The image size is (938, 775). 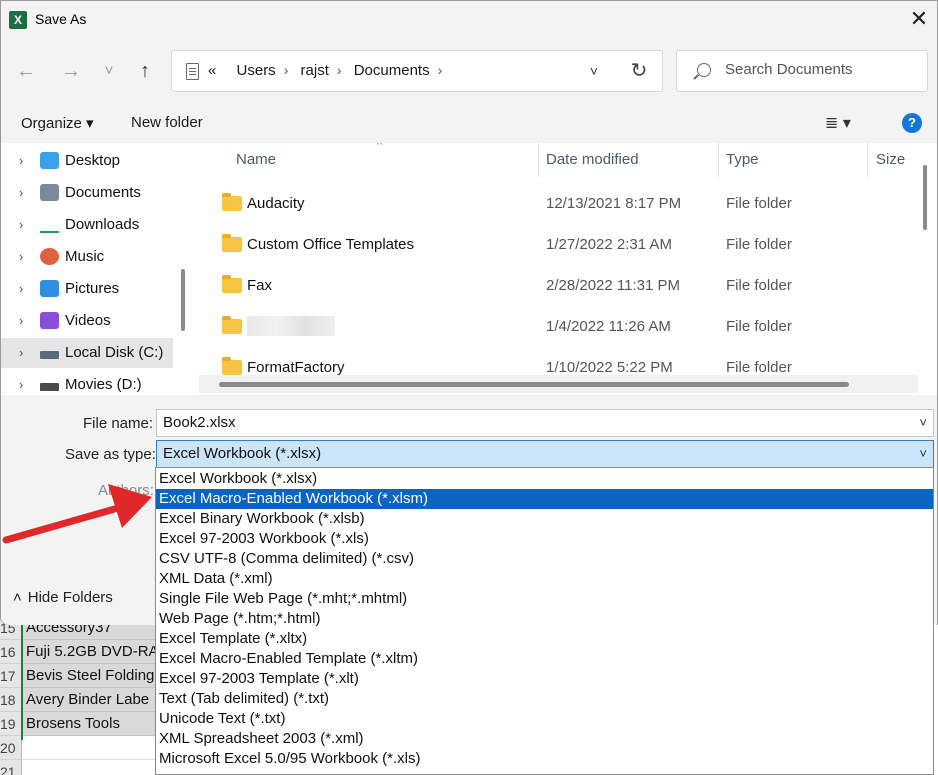 I want to click on sheet-row-number: 21, so click(x=11, y=767).